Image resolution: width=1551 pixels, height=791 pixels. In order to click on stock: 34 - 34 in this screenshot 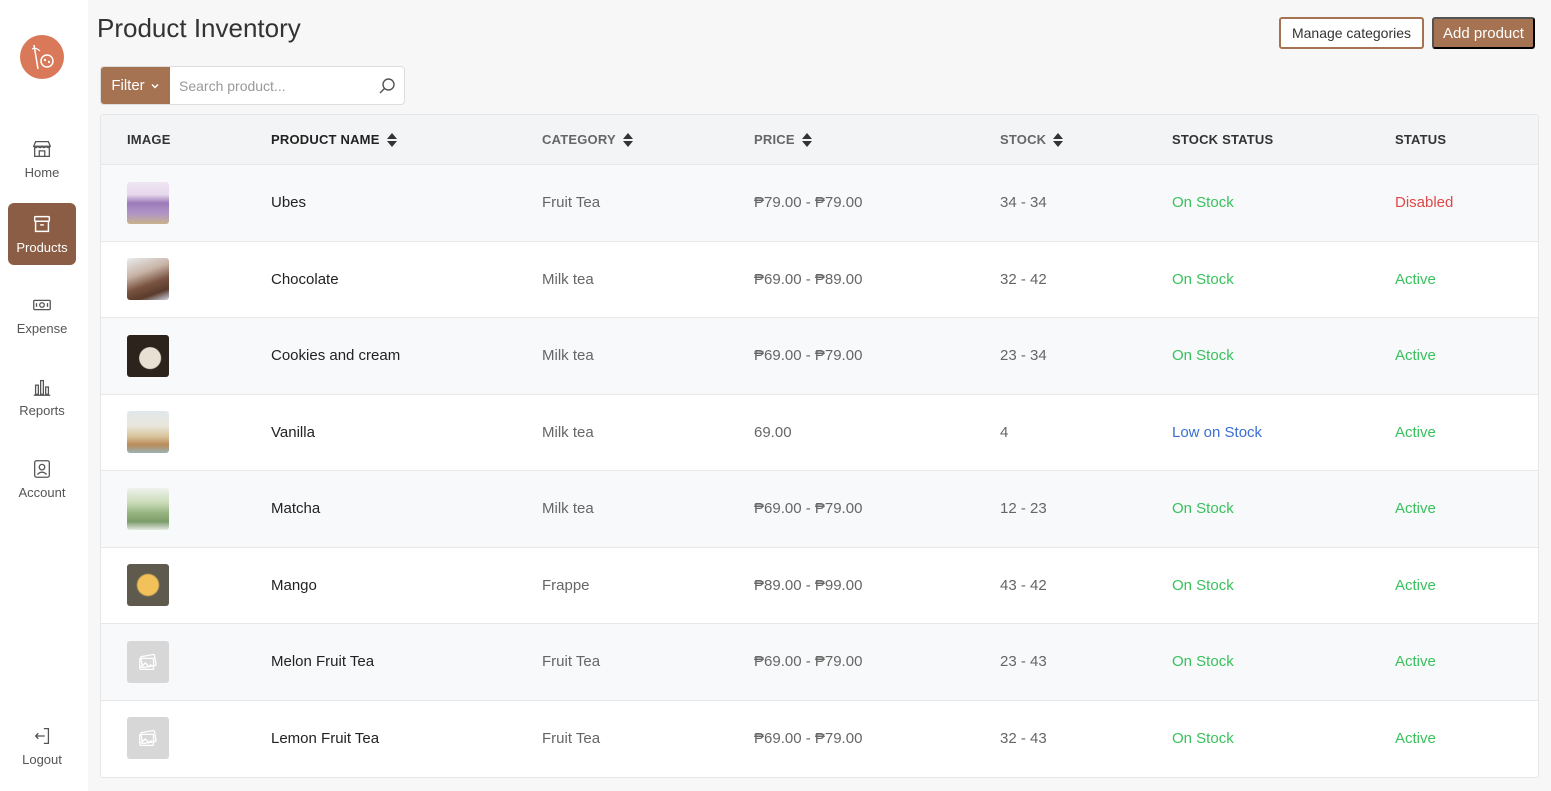, I will do `click(1023, 203)`.